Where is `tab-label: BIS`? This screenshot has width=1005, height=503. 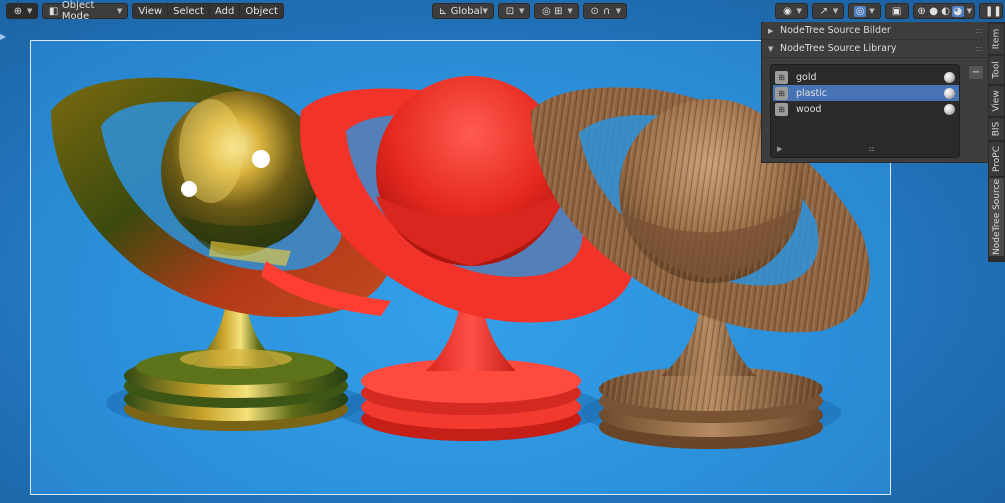 tab-label: BIS is located at coordinates (996, 129).